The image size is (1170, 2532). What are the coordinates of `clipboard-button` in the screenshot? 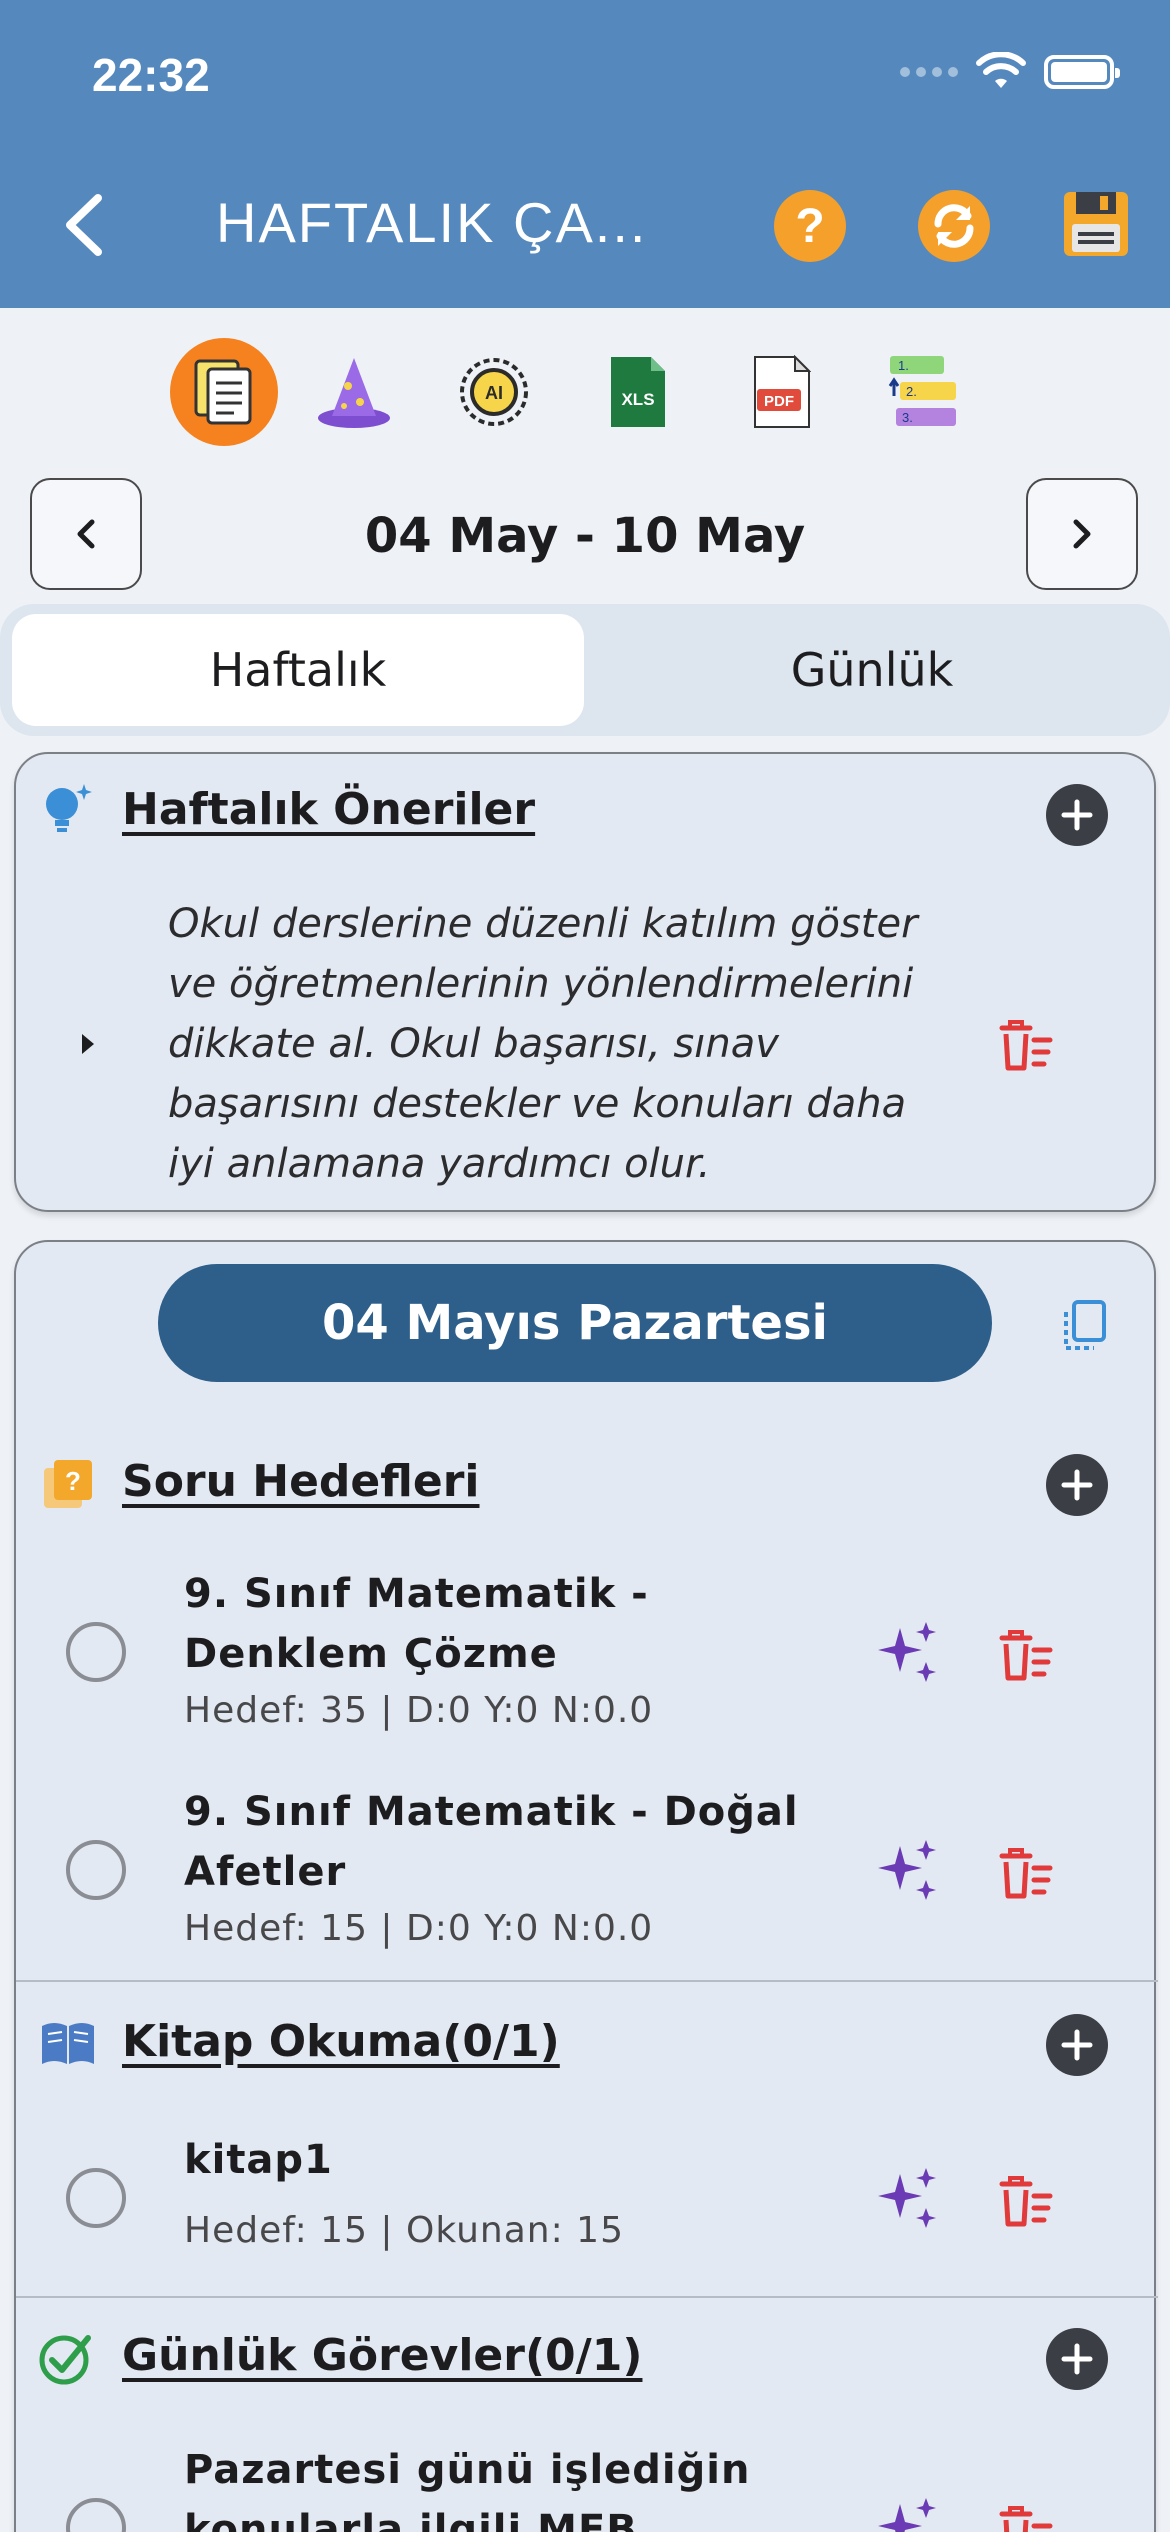 It's located at (224, 392).